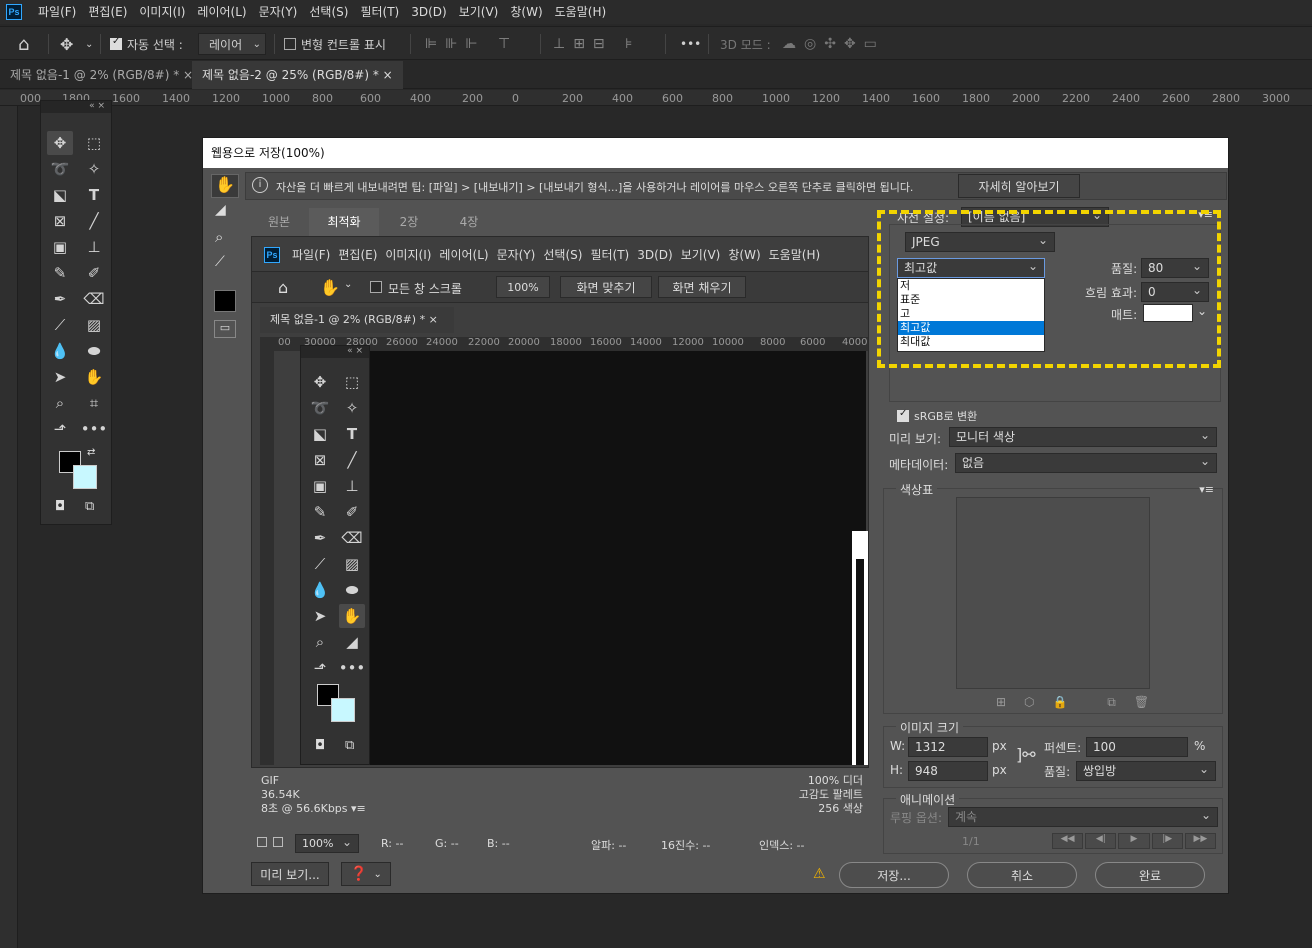  What do you see at coordinates (1086, 462) in the screenshot?
I see `metadata-select: 없음` at bounding box center [1086, 462].